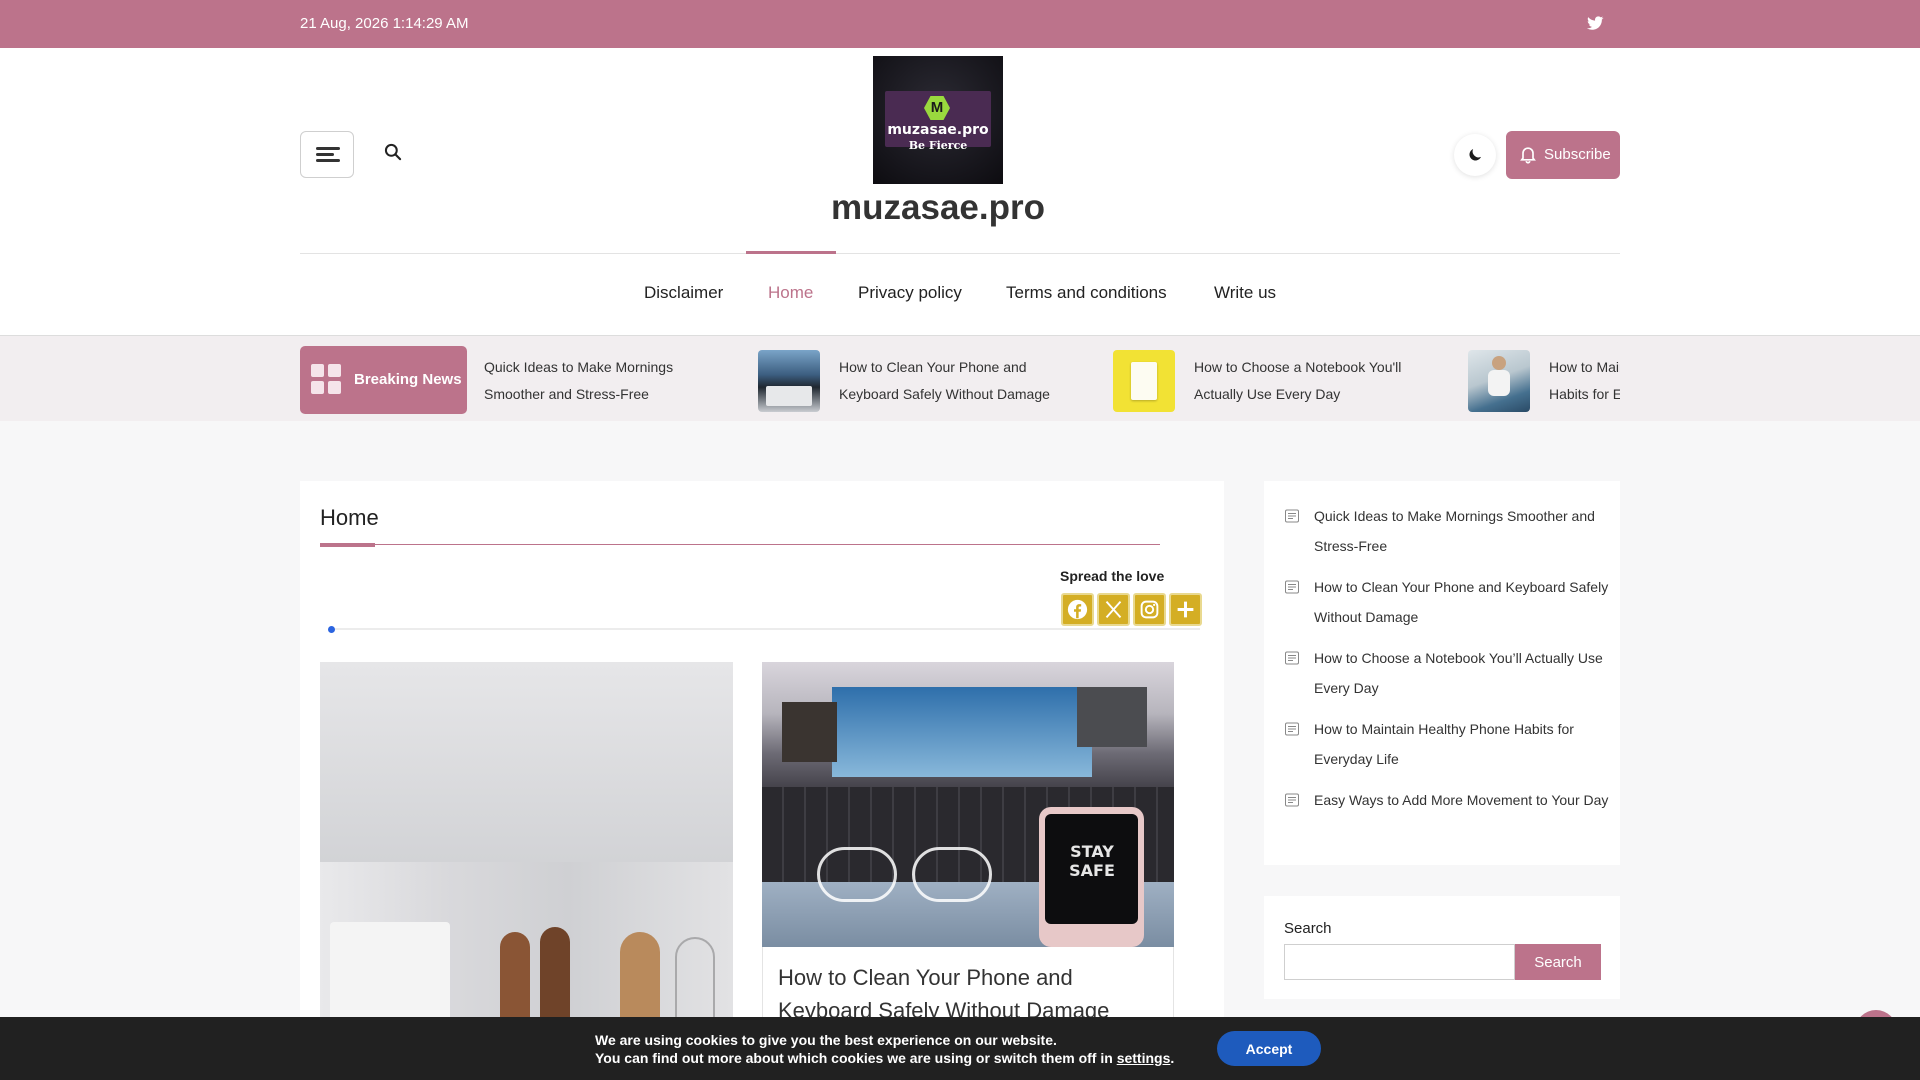  I want to click on share-more-button, so click(1185, 609).